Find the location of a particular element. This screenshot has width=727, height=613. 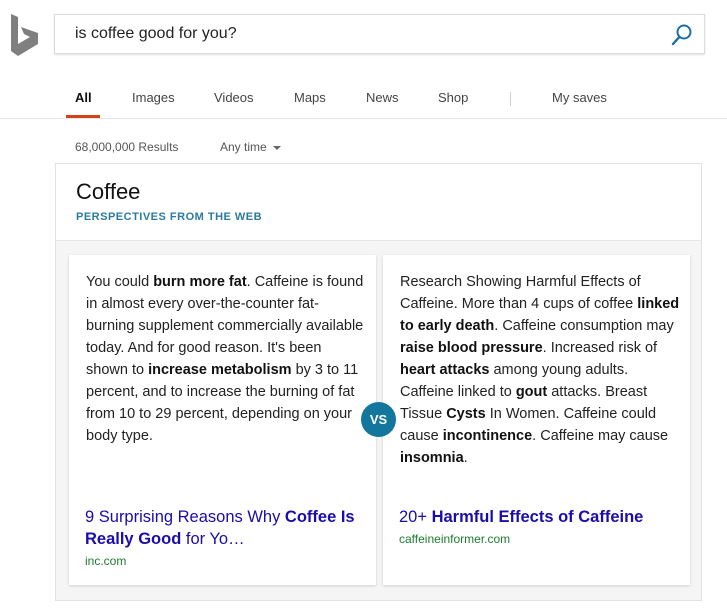

tab-my-saves: My saves is located at coordinates (579, 97).